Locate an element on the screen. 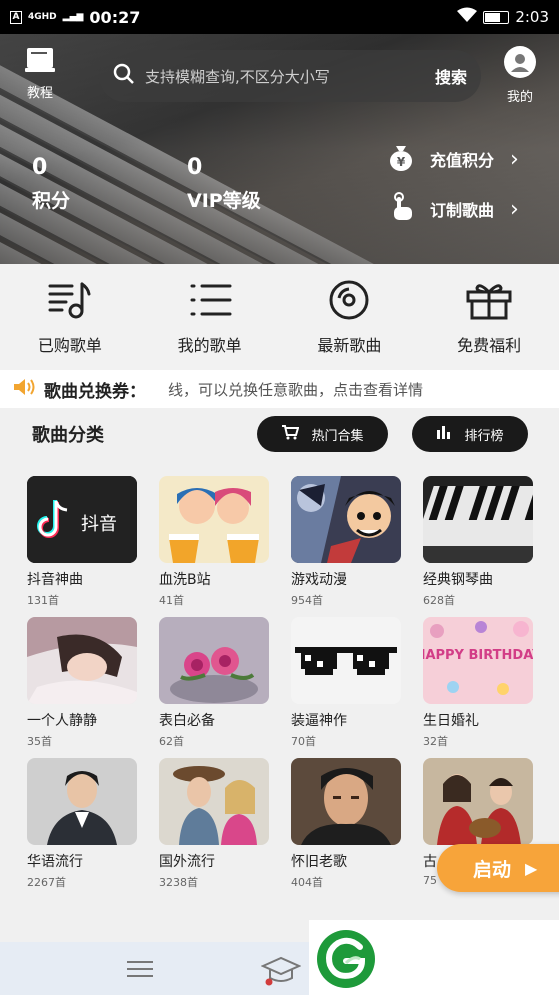 The image size is (559, 995). category-card: HAPPY BIRTHDAY 生日婚礼 32首 is located at coordinates (478, 683).